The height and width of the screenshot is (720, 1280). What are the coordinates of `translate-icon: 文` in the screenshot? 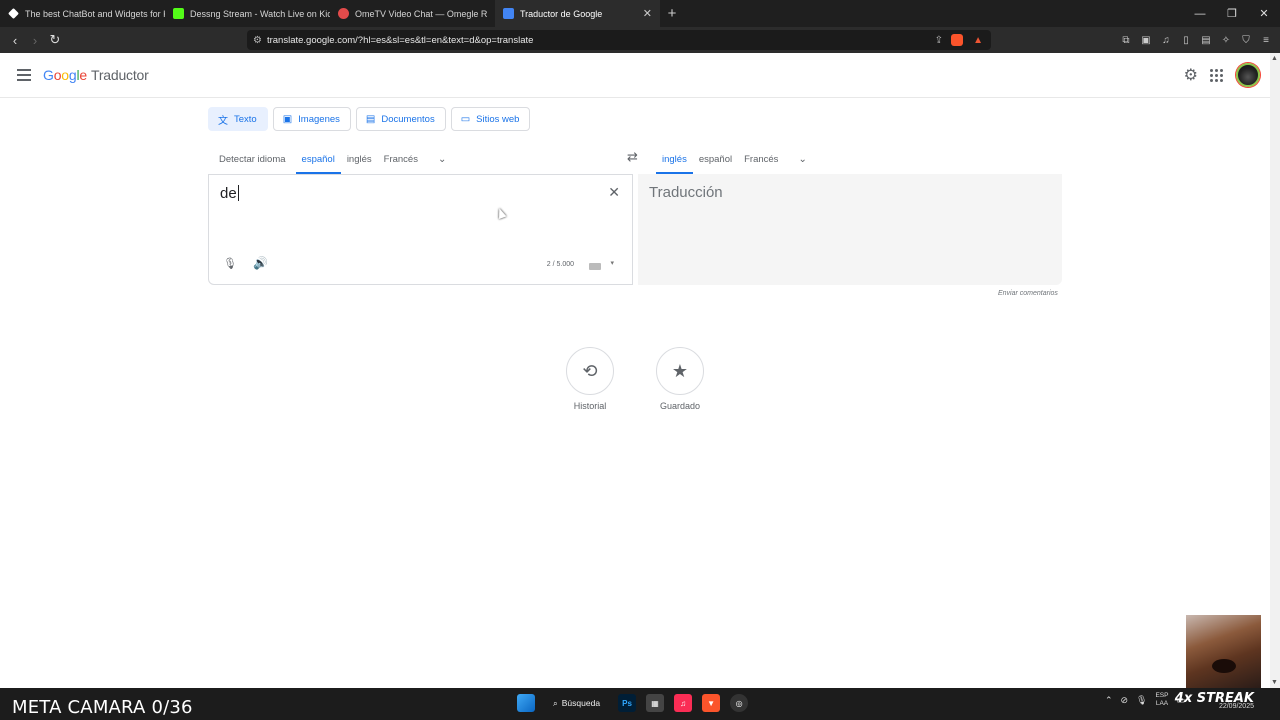 It's located at (223, 121).